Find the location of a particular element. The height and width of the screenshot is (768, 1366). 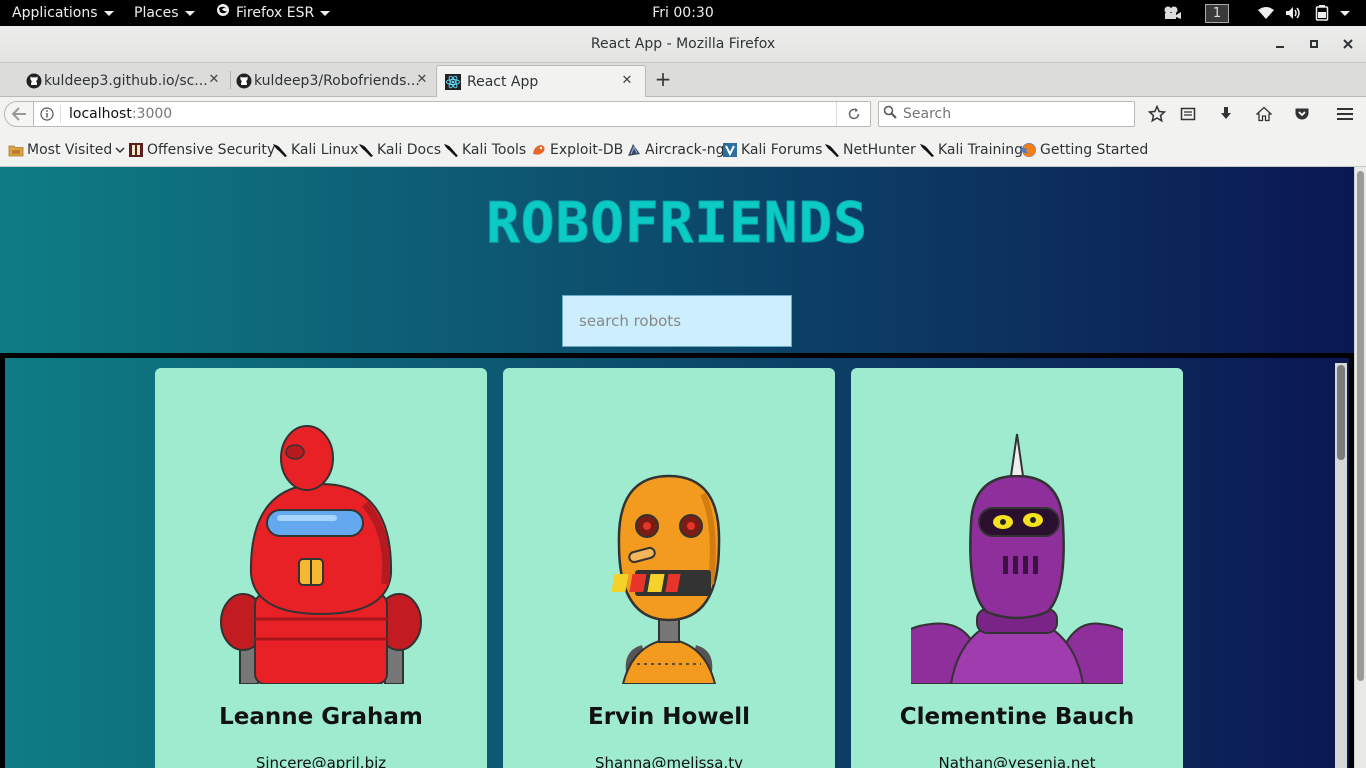

url-bar: localhost:3000 is located at coordinates (452, 114).